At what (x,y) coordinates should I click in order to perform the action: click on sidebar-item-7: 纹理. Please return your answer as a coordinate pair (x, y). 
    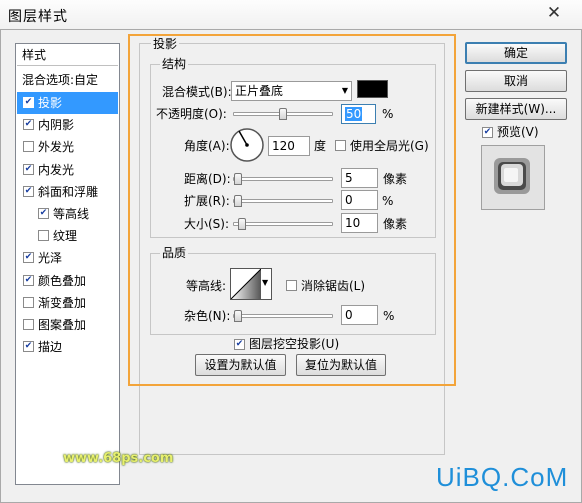
    Looking at the image, I should click on (67, 236).